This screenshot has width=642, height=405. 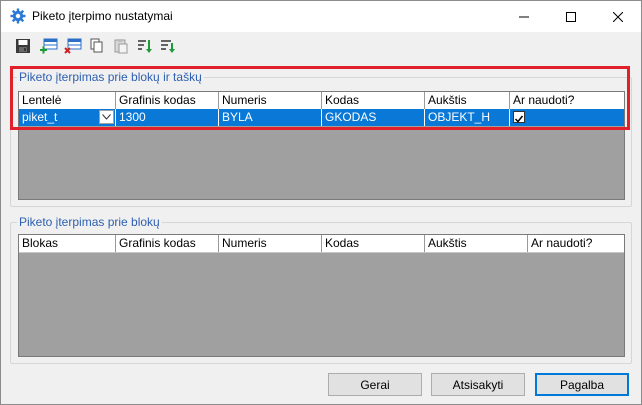 What do you see at coordinates (110, 77) in the screenshot?
I see `group1-label: Piketo įterpimas prie blokų ir taškų` at bounding box center [110, 77].